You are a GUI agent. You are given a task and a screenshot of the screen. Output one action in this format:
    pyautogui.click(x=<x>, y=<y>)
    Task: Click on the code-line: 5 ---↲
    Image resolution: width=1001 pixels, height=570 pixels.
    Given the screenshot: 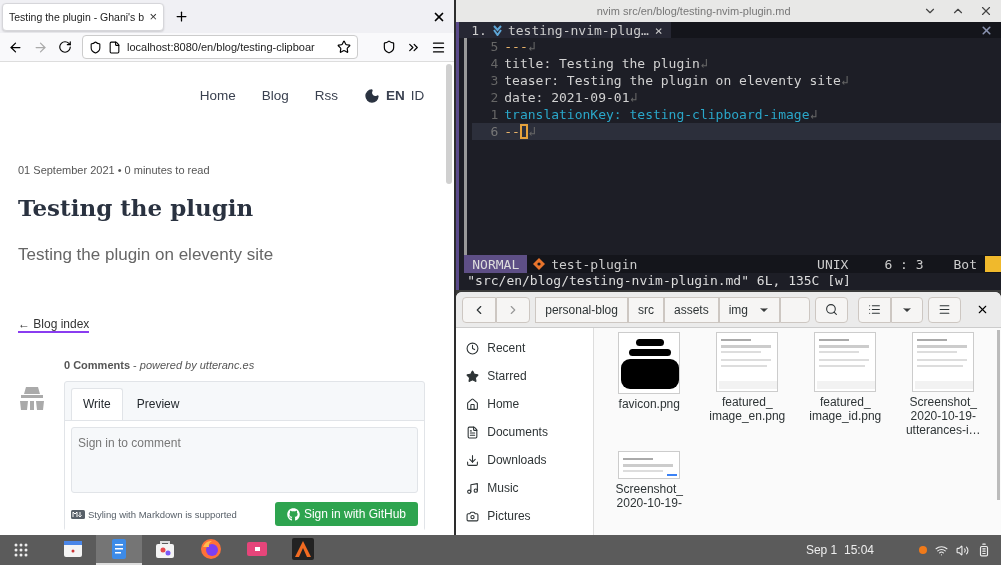 What is the action you would take?
    pyautogui.click(x=513, y=46)
    